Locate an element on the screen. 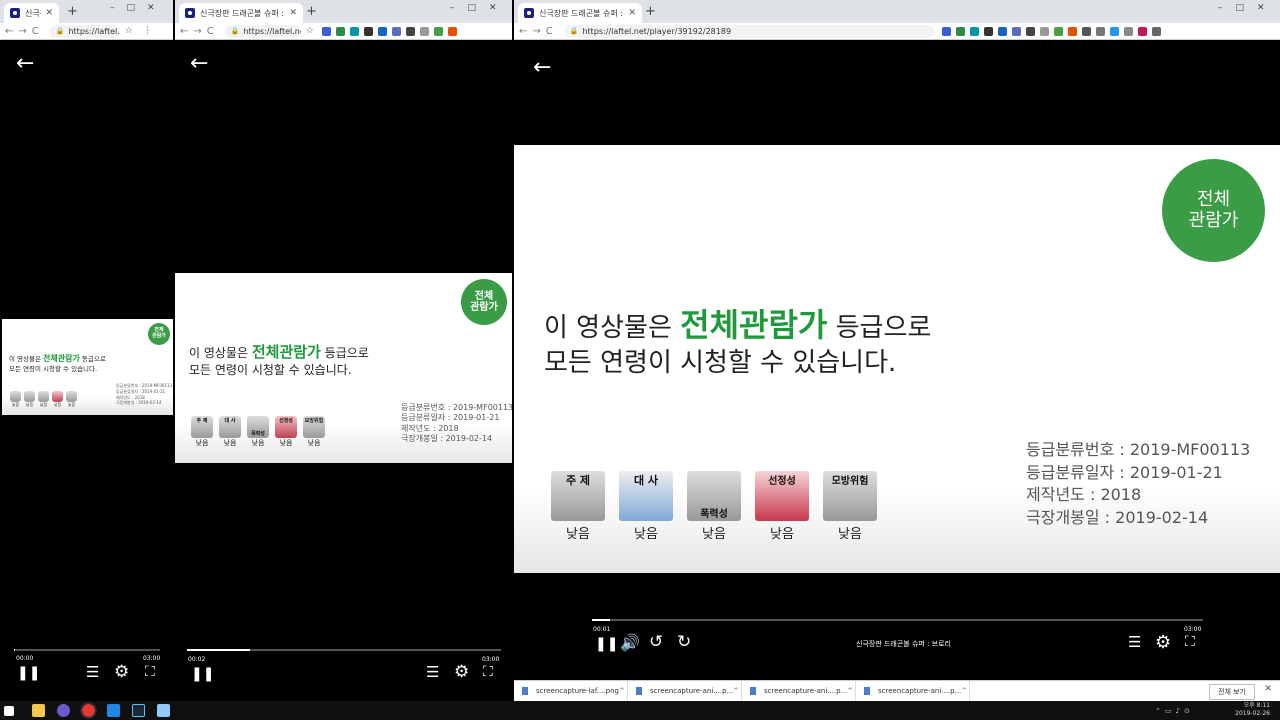  menu-icon: ⋮ is located at coordinates (147, 31).